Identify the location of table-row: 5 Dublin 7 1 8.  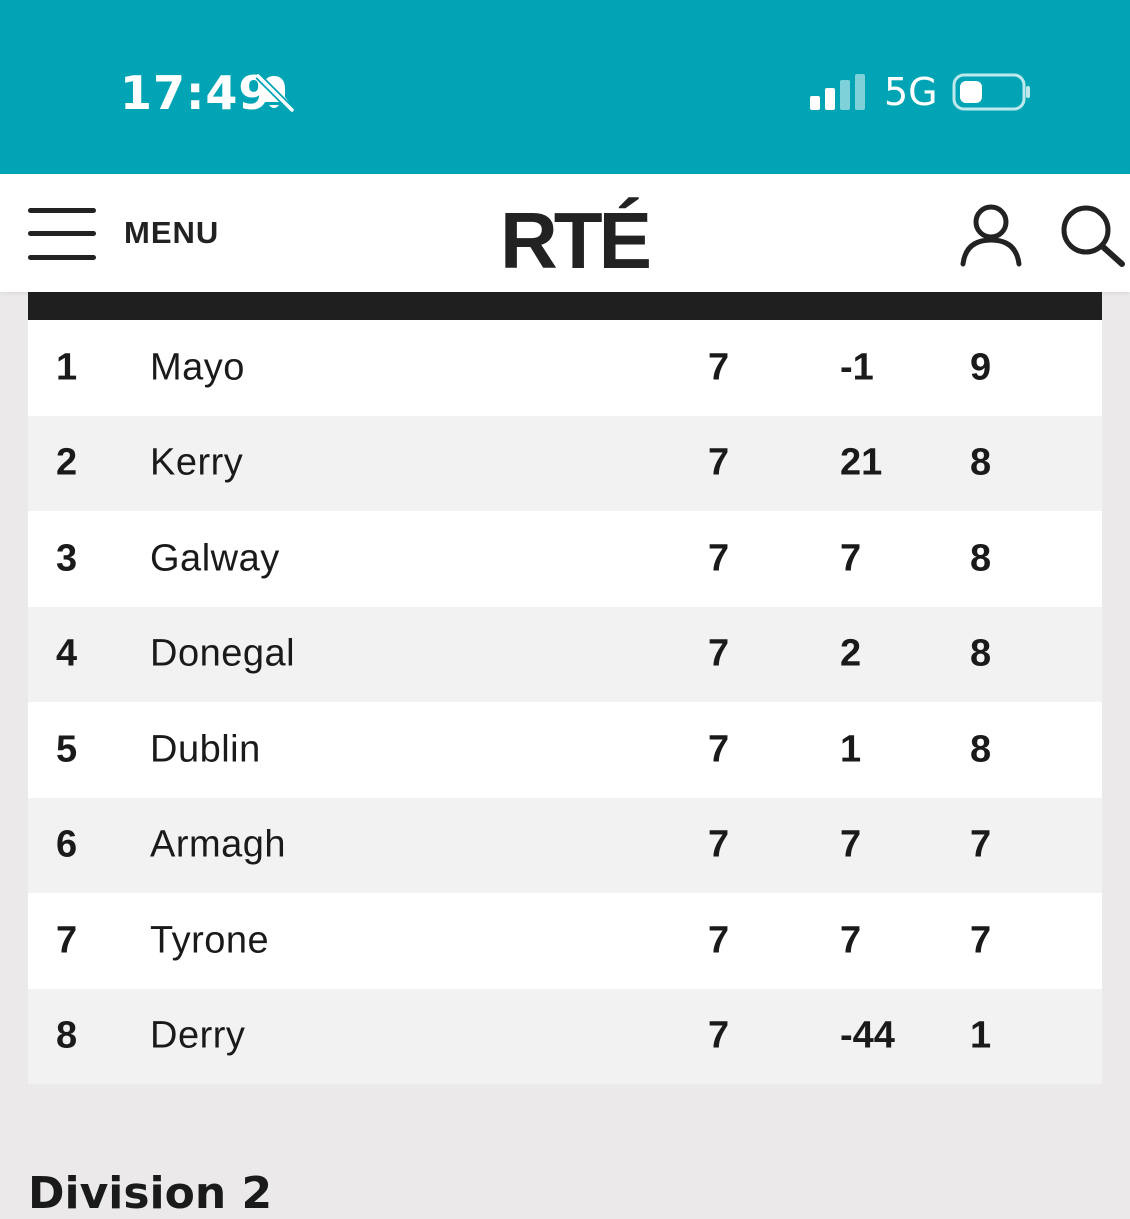
(565, 750).